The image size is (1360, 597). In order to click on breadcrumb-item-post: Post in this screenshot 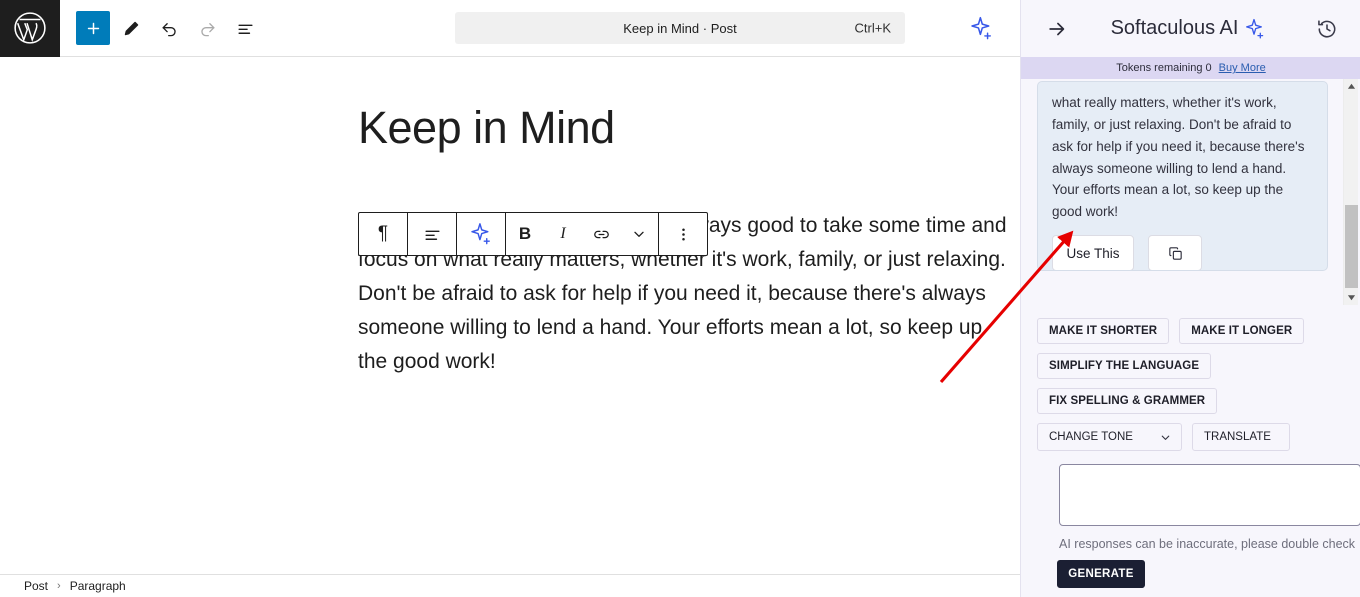, I will do `click(36, 586)`.